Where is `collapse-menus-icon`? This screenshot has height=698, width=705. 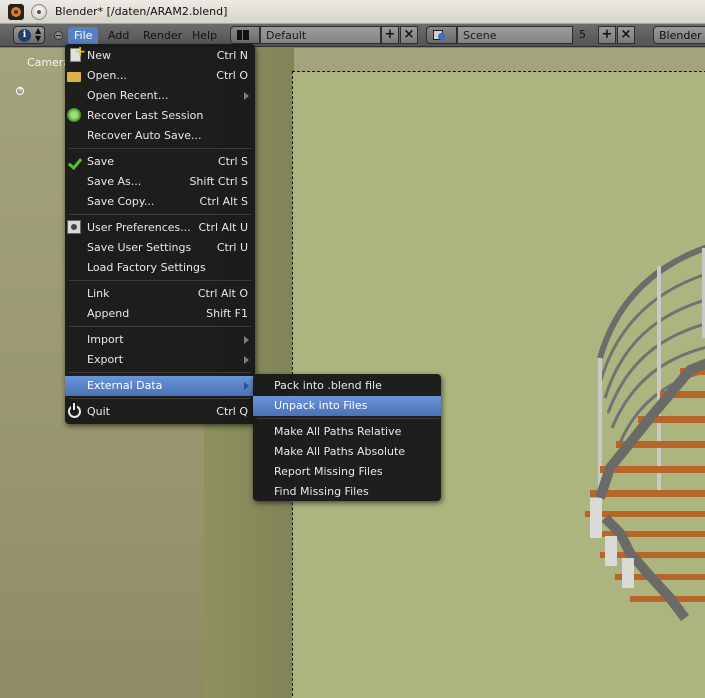
collapse-menus-icon is located at coordinates (58, 35).